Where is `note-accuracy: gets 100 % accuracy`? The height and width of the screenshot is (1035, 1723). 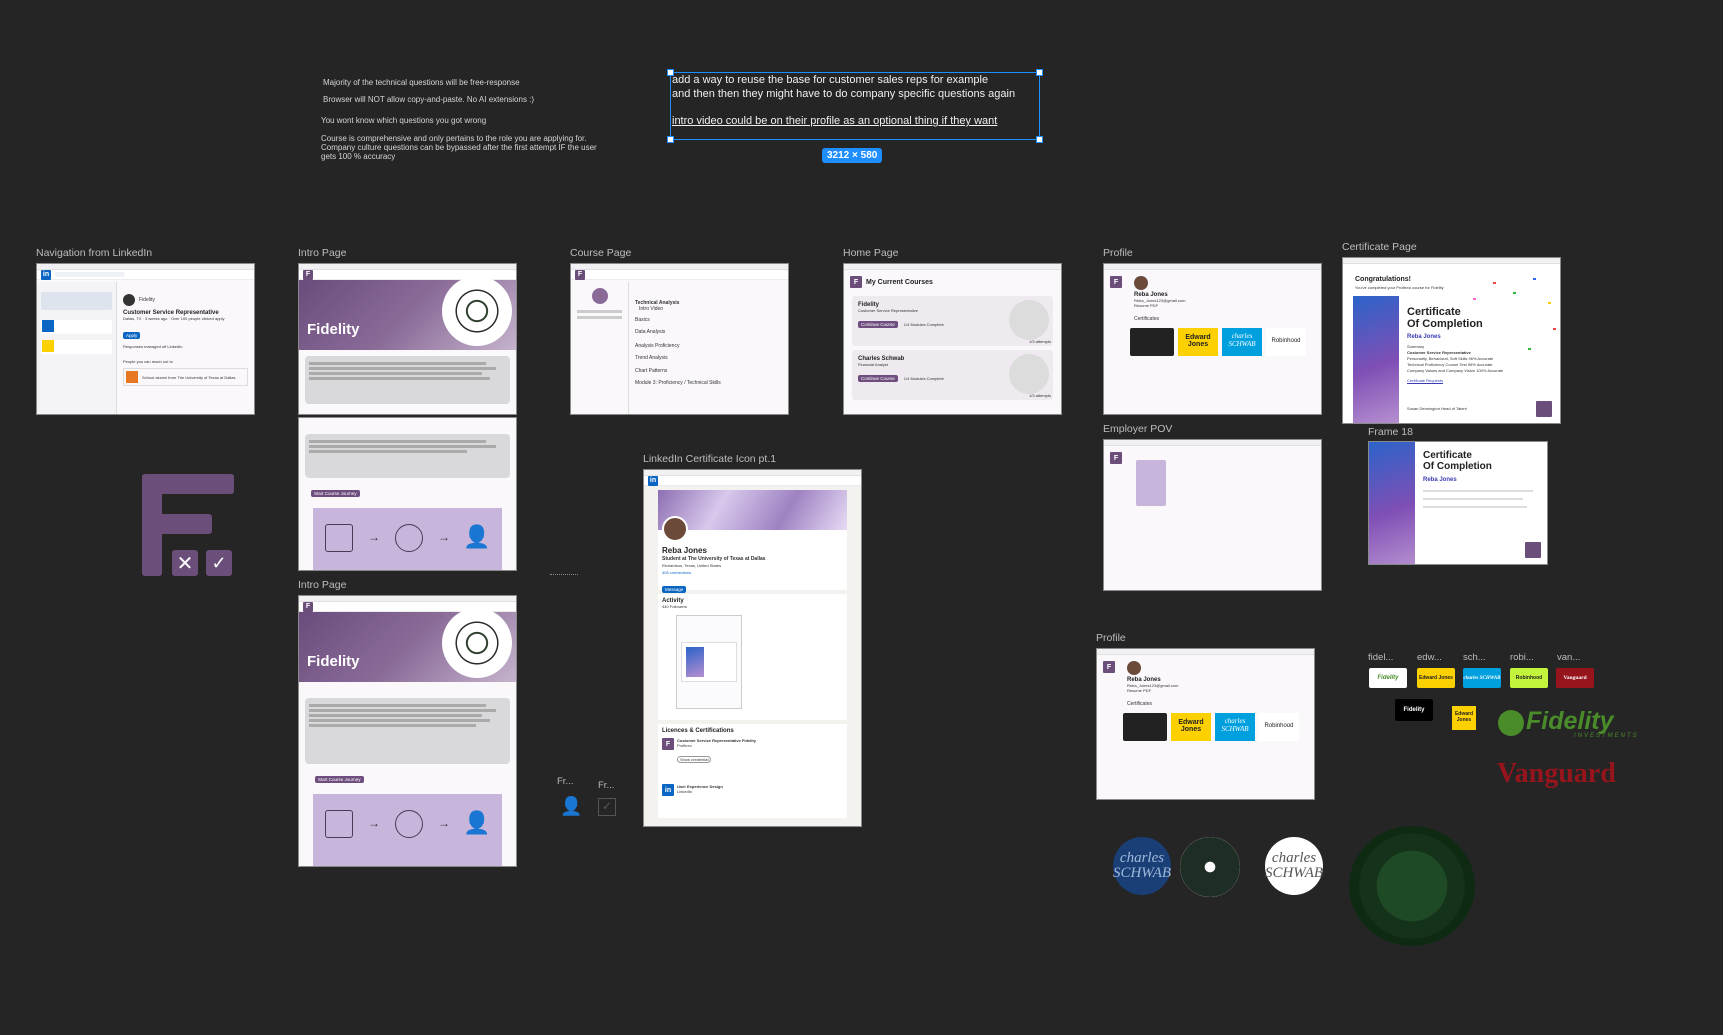
note-accuracy: gets 100 % accuracy is located at coordinates (358, 156).